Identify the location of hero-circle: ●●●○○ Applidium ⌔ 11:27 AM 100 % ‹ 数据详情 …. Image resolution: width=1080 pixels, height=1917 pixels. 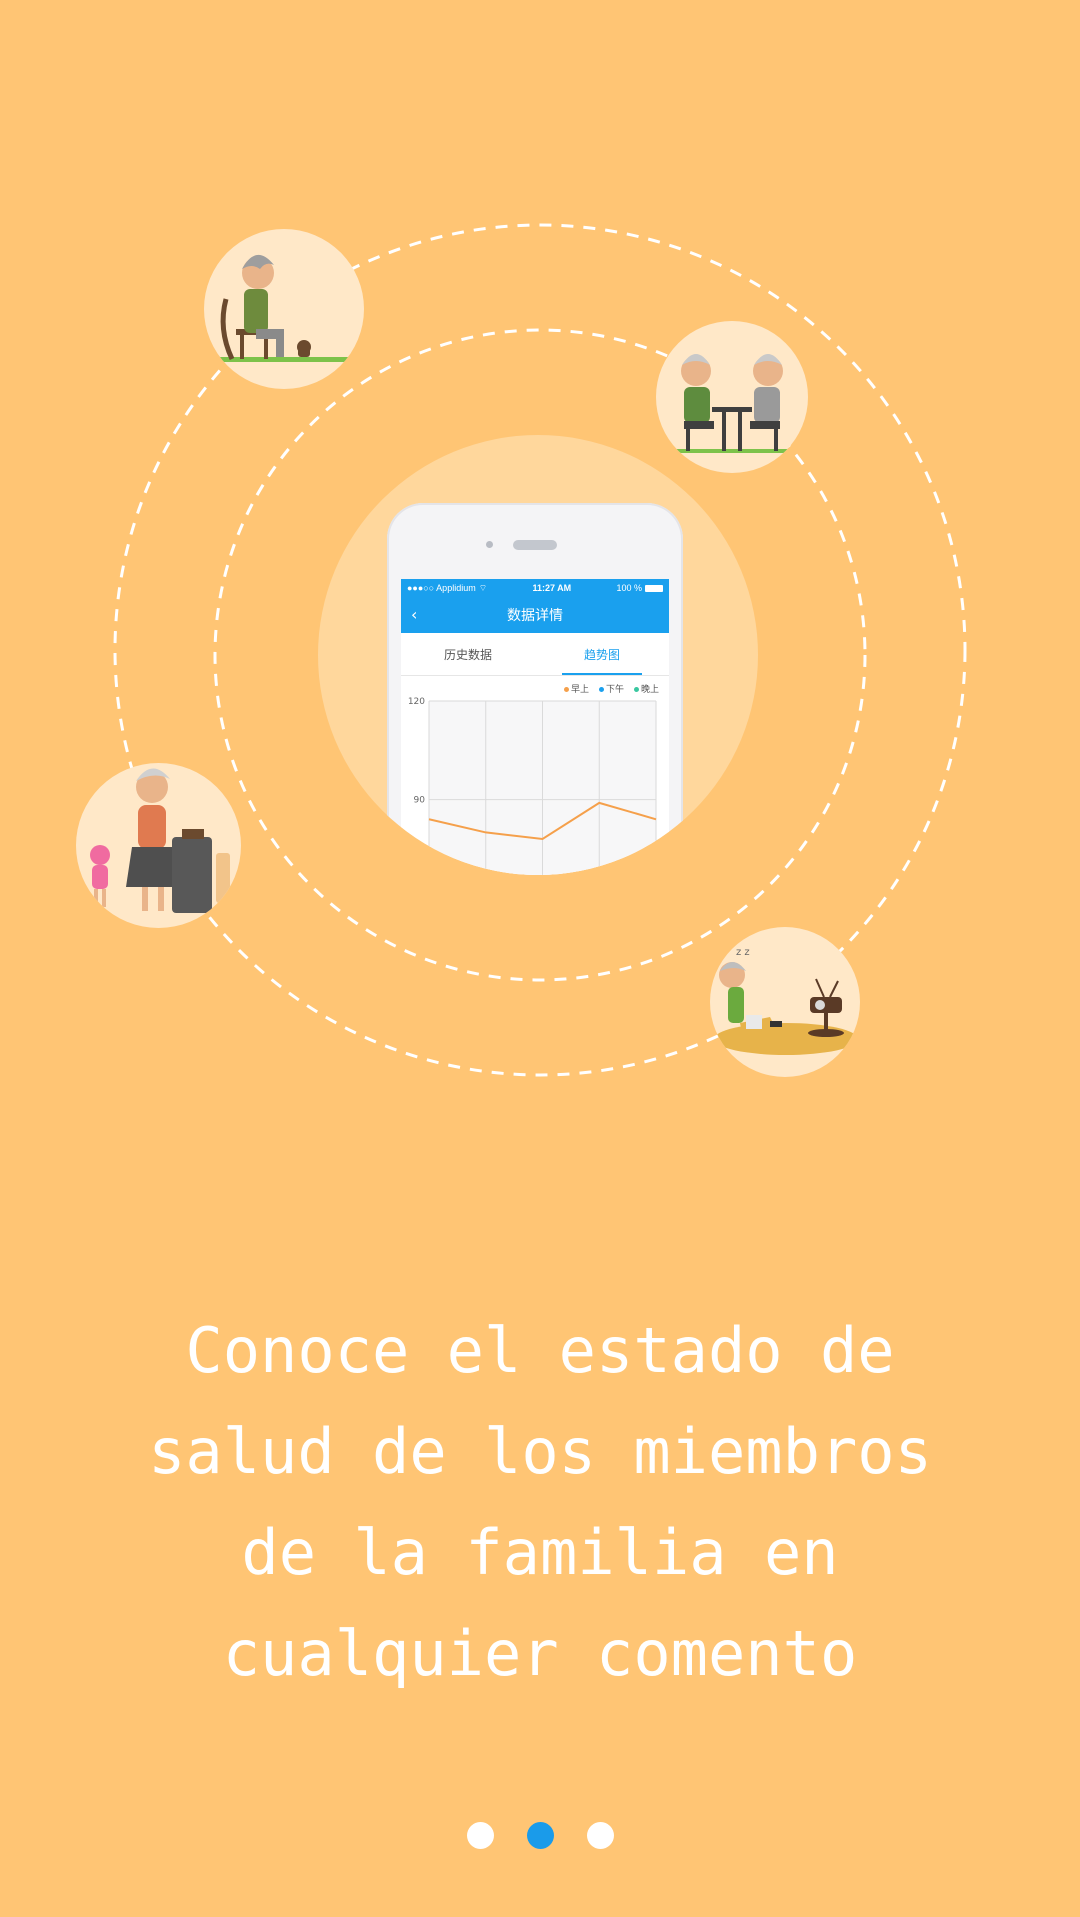
(538, 655).